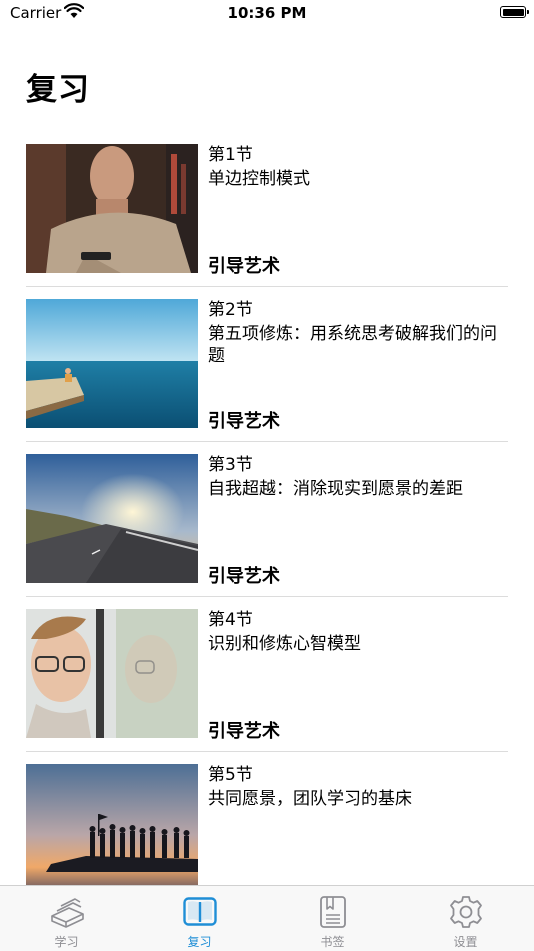 The height and width of the screenshot is (951, 534). What do you see at coordinates (200, 912) in the screenshot?
I see `open-book-icon` at bounding box center [200, 912].